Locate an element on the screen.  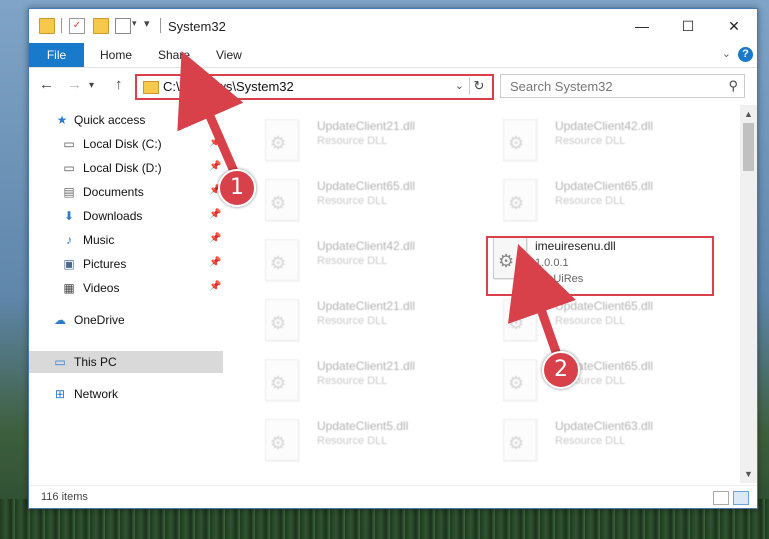
minimize-button: — is located at coordinates (642, 26).